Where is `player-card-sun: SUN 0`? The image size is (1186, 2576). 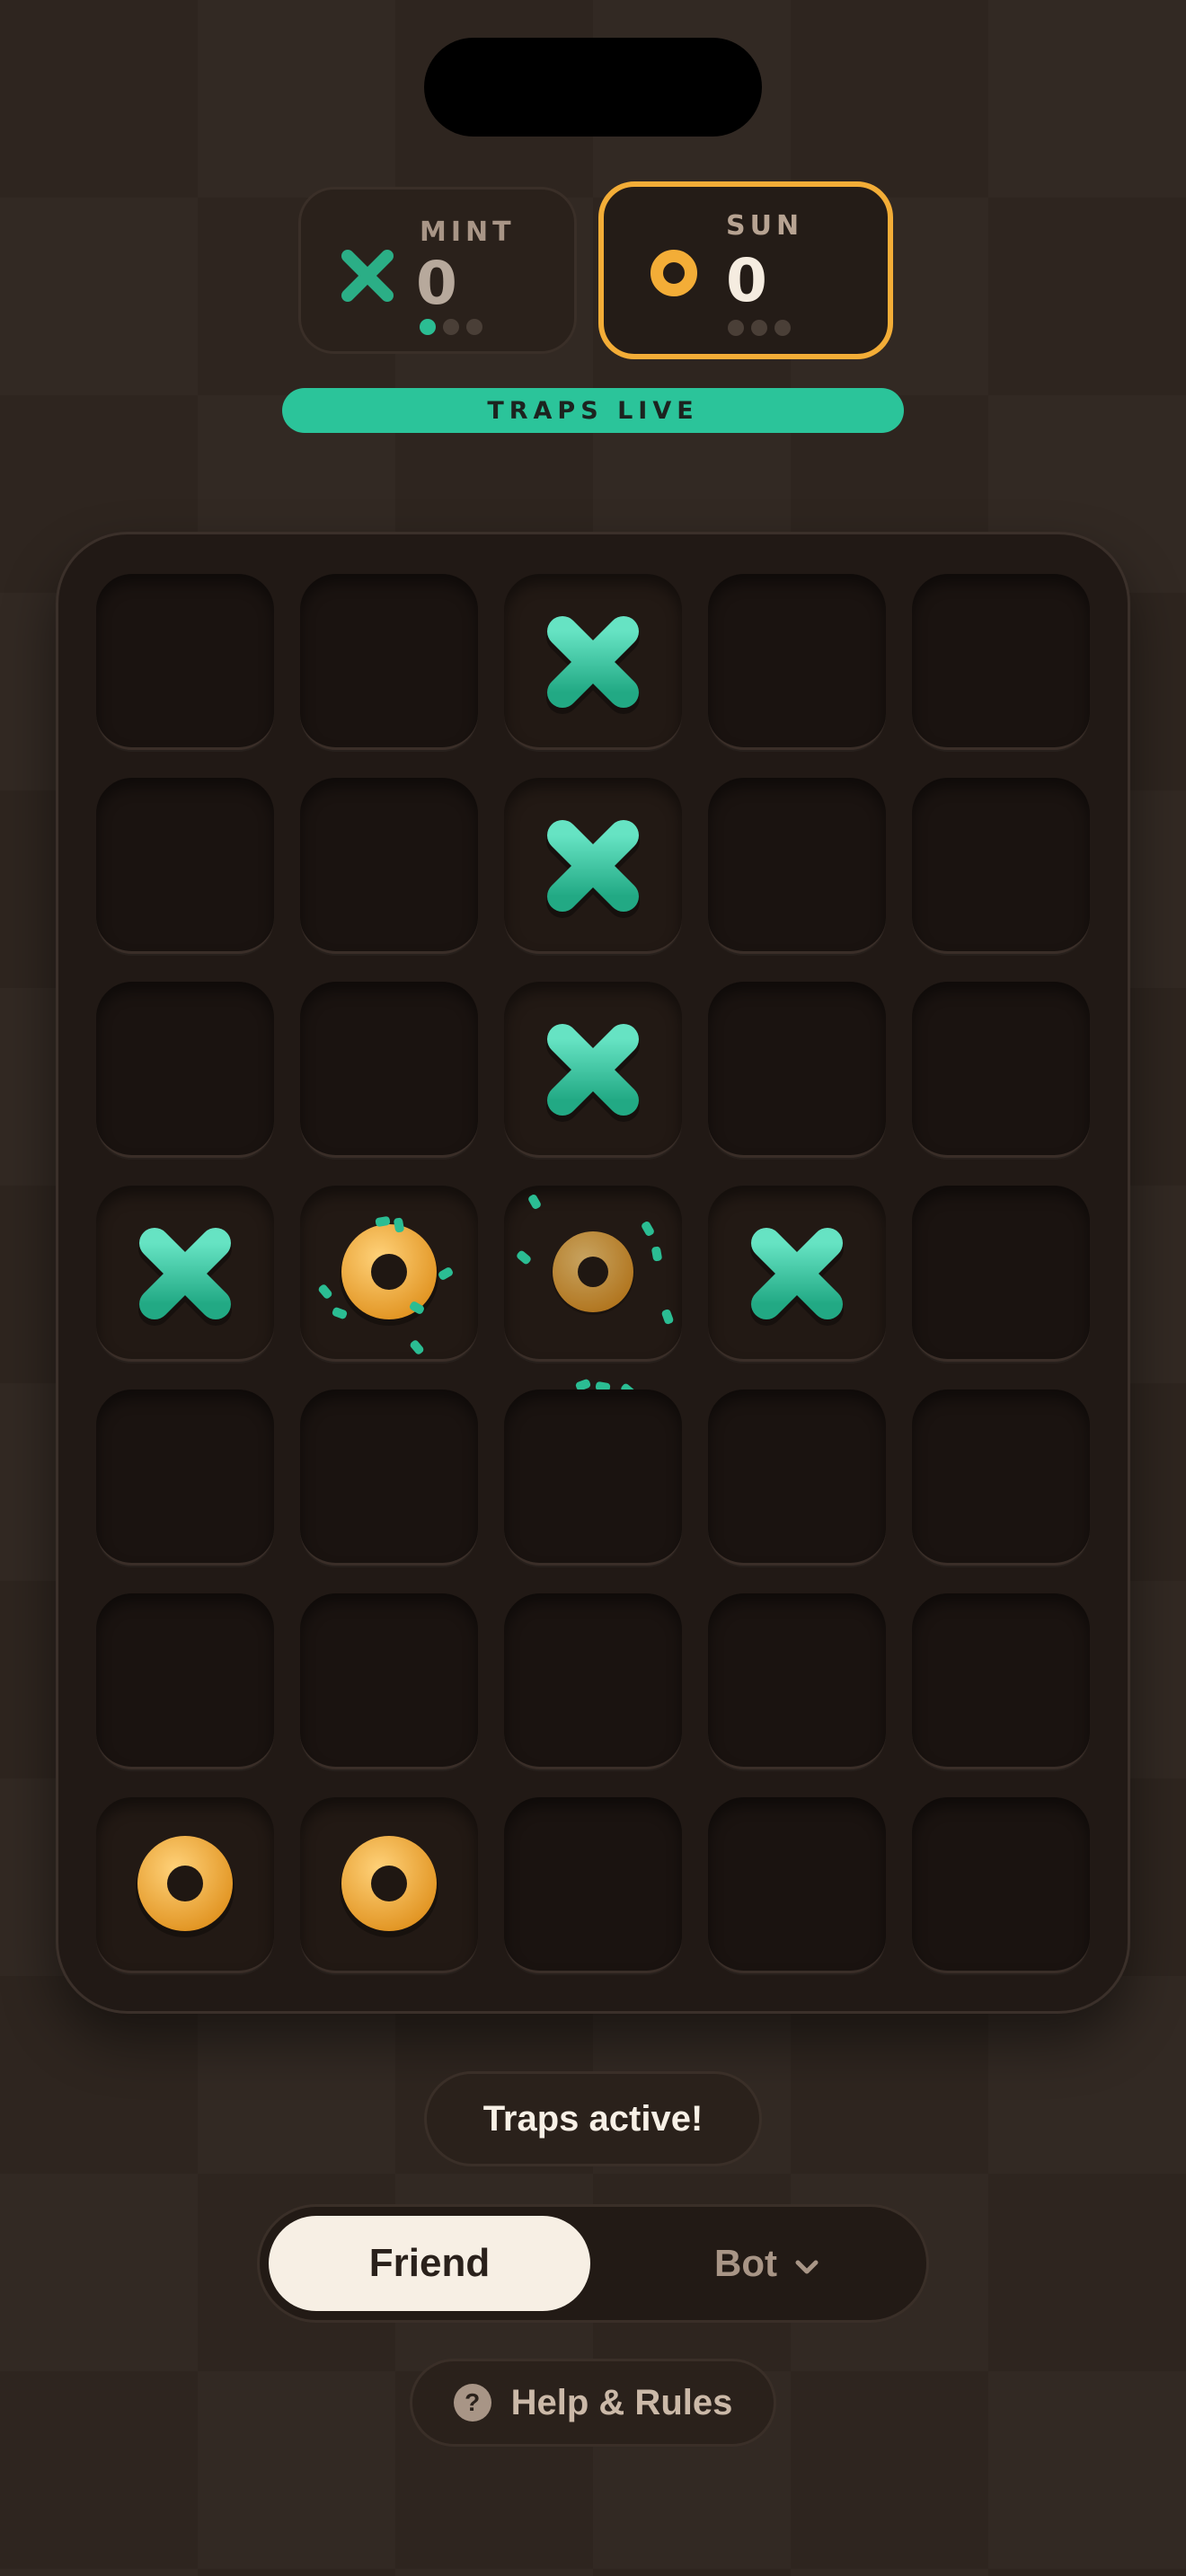 player-card-sun: SUN 0 is located at coordinates (745, 270).